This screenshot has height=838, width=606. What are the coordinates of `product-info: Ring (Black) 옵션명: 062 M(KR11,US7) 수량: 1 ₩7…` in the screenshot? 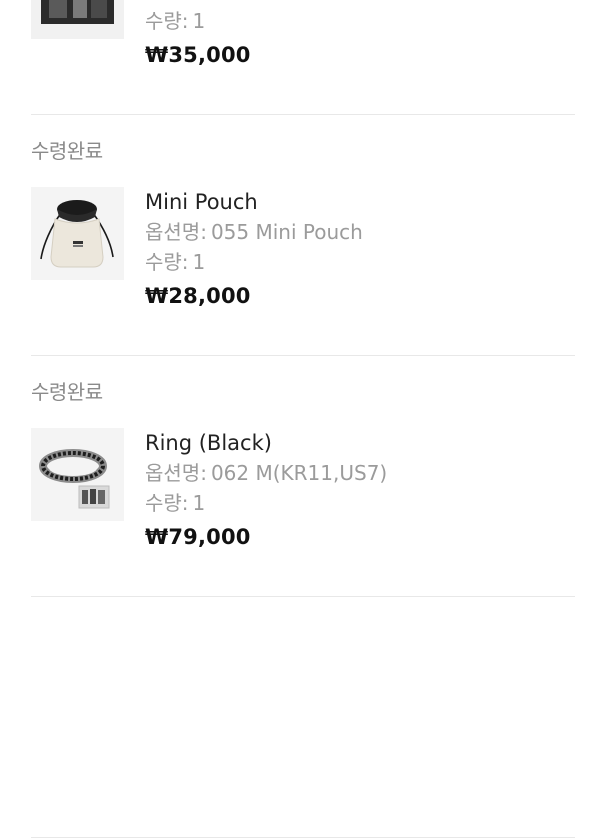 It's located at (266, 491).